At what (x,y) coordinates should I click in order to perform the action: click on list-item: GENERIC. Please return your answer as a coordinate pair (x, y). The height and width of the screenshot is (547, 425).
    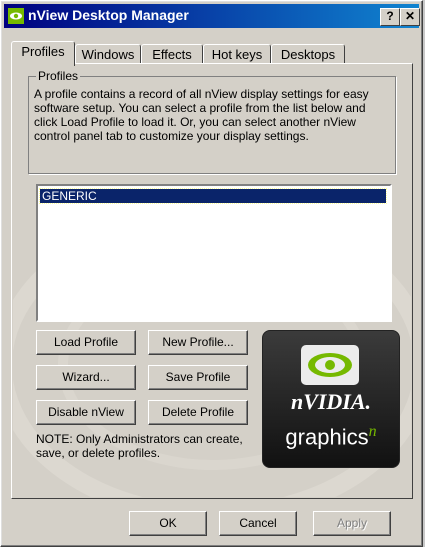
    Looking at the image, I should click on (213, 196).